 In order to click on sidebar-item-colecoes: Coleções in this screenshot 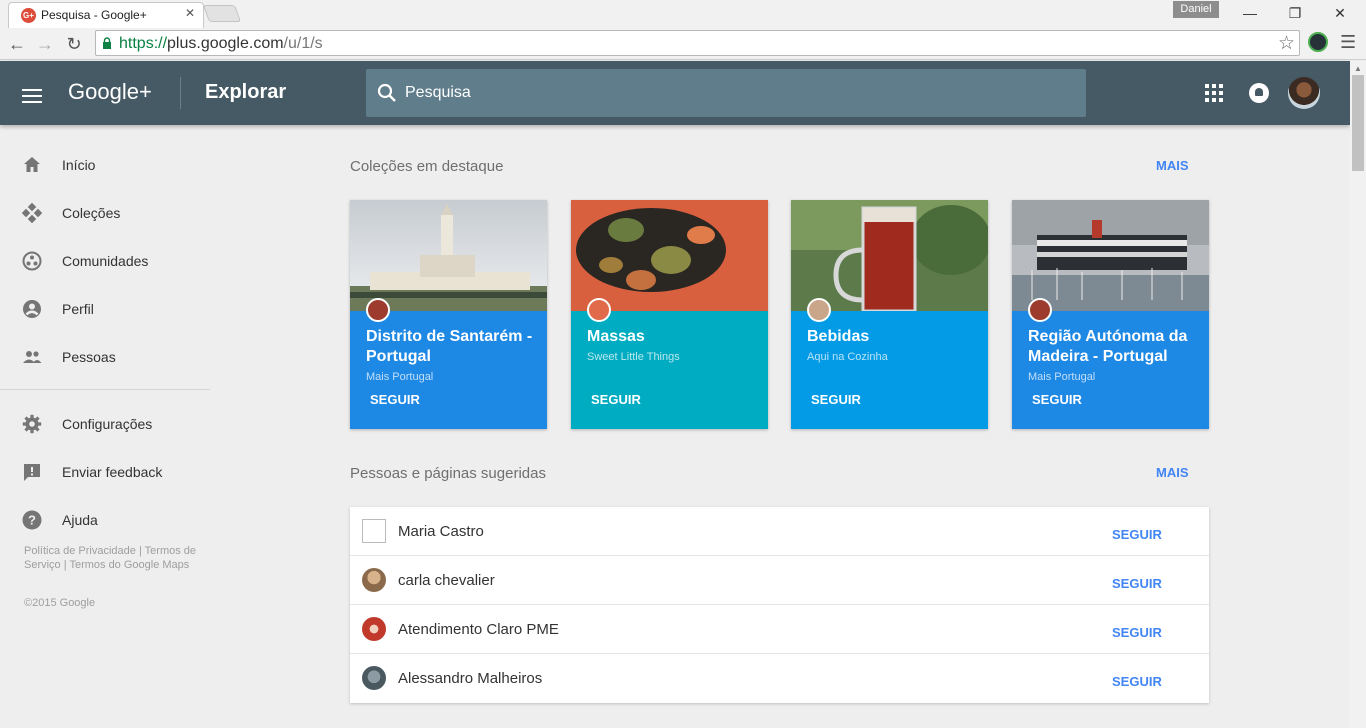, I will do `click(105, 213)`.